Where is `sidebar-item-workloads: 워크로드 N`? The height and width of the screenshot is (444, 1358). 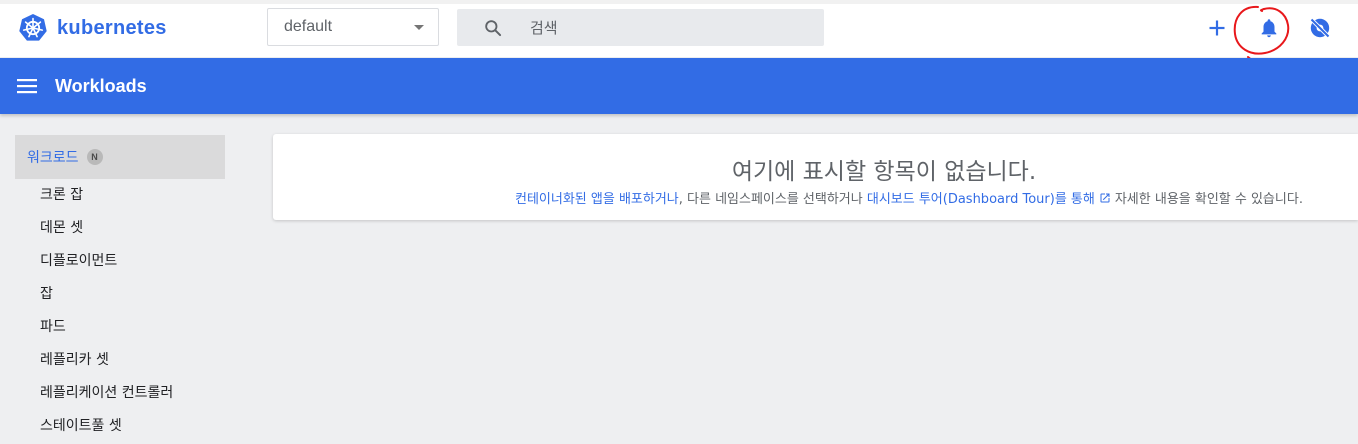 sidebar-item-workloads: 워크로드 N is located at coordinates (120, 157).